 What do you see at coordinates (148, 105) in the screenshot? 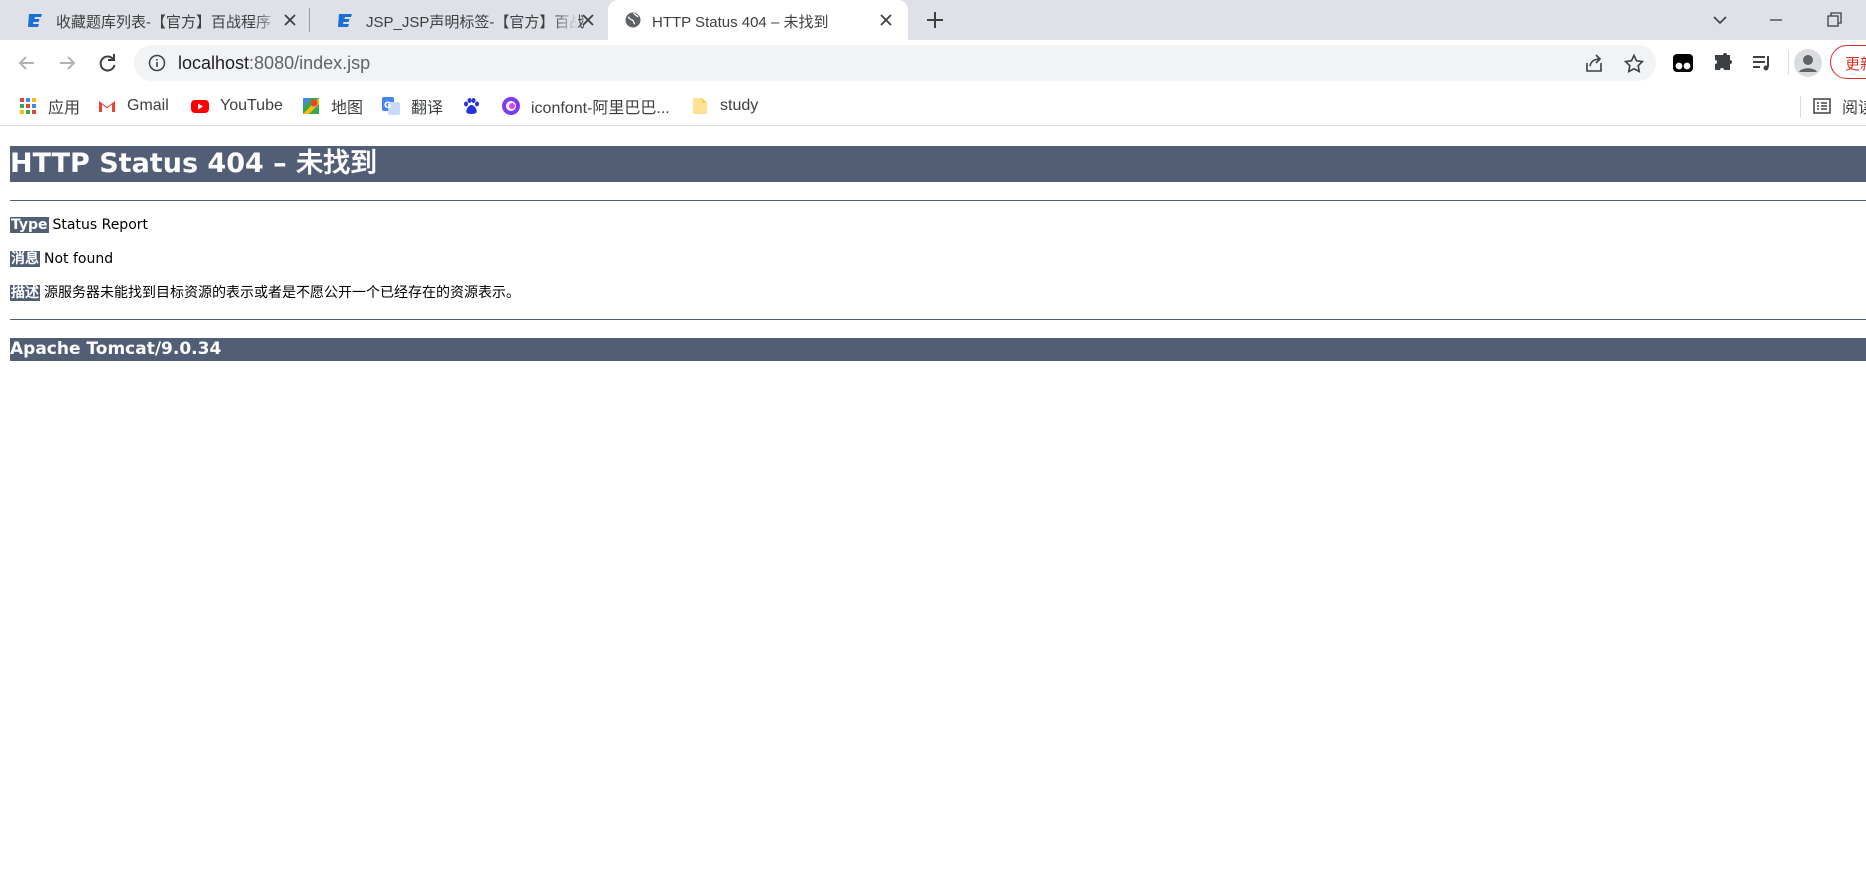
I see `bookmark-label: Gmail` at bounding box center [148, 105].